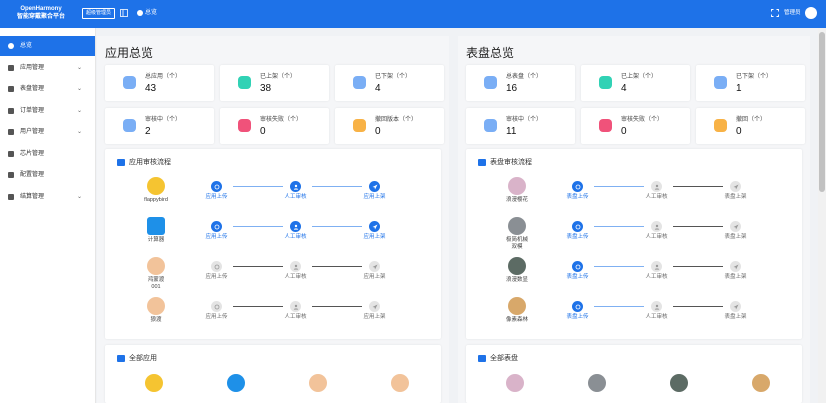 The image size is (826, 403). What do you see at coordinates (151, 13) in the screenshot?
I see `breadcrumb: 总览` at bounding box center [151, 13].